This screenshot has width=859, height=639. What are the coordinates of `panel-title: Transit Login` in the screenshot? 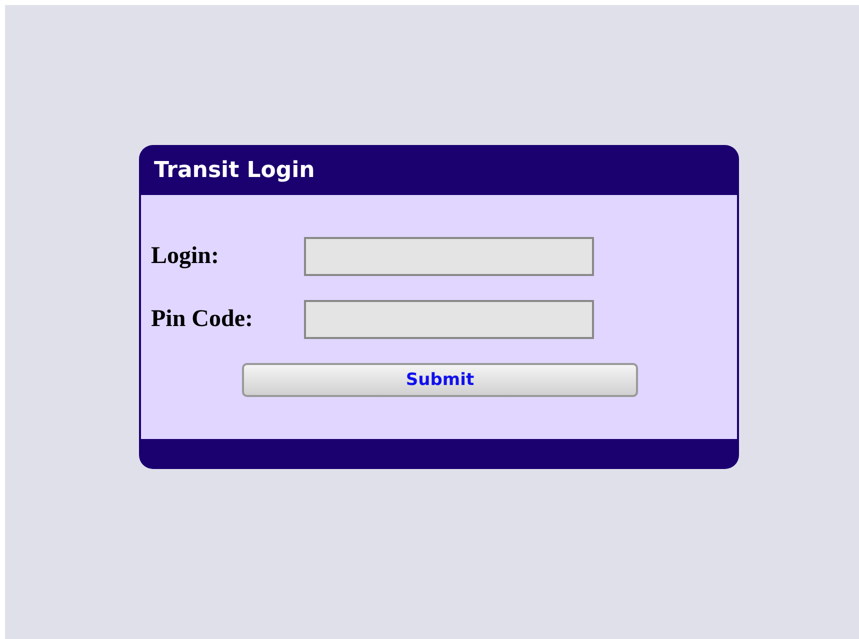 It's located at (234, 170).